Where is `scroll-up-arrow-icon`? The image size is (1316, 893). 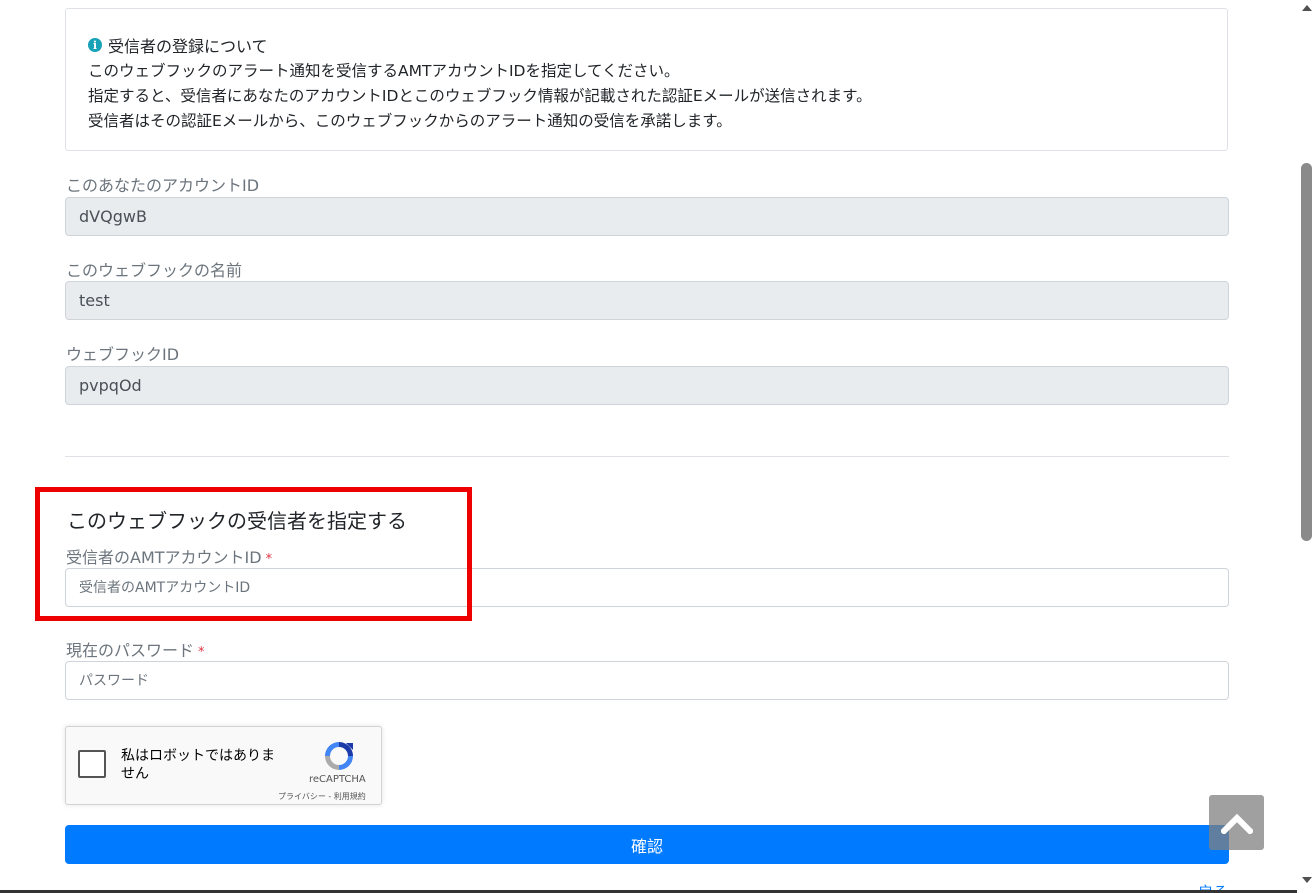
scroll-up-arrow-icon is located at coordinates (1307, 8).